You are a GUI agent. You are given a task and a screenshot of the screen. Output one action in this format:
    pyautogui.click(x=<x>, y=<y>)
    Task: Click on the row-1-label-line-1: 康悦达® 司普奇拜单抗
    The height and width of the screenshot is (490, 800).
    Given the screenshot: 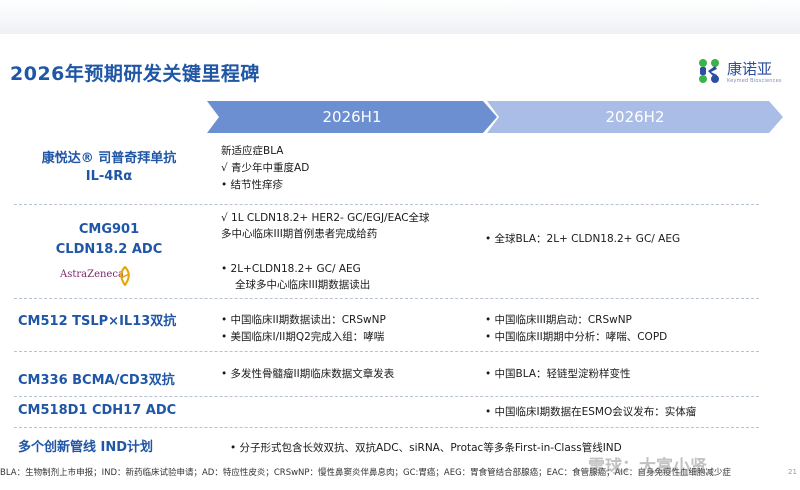 What is the action you would take?
    pyautogui.click(x=109, y=158)
    